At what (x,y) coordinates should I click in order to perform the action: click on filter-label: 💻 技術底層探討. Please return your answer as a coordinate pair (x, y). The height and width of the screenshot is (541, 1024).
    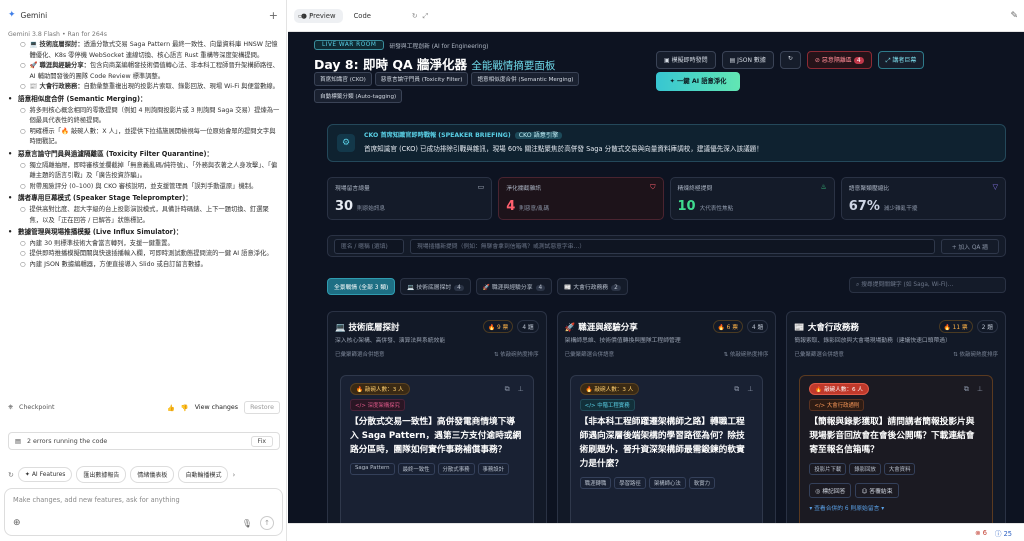
    Looking at the image, I should click on (429, 288).